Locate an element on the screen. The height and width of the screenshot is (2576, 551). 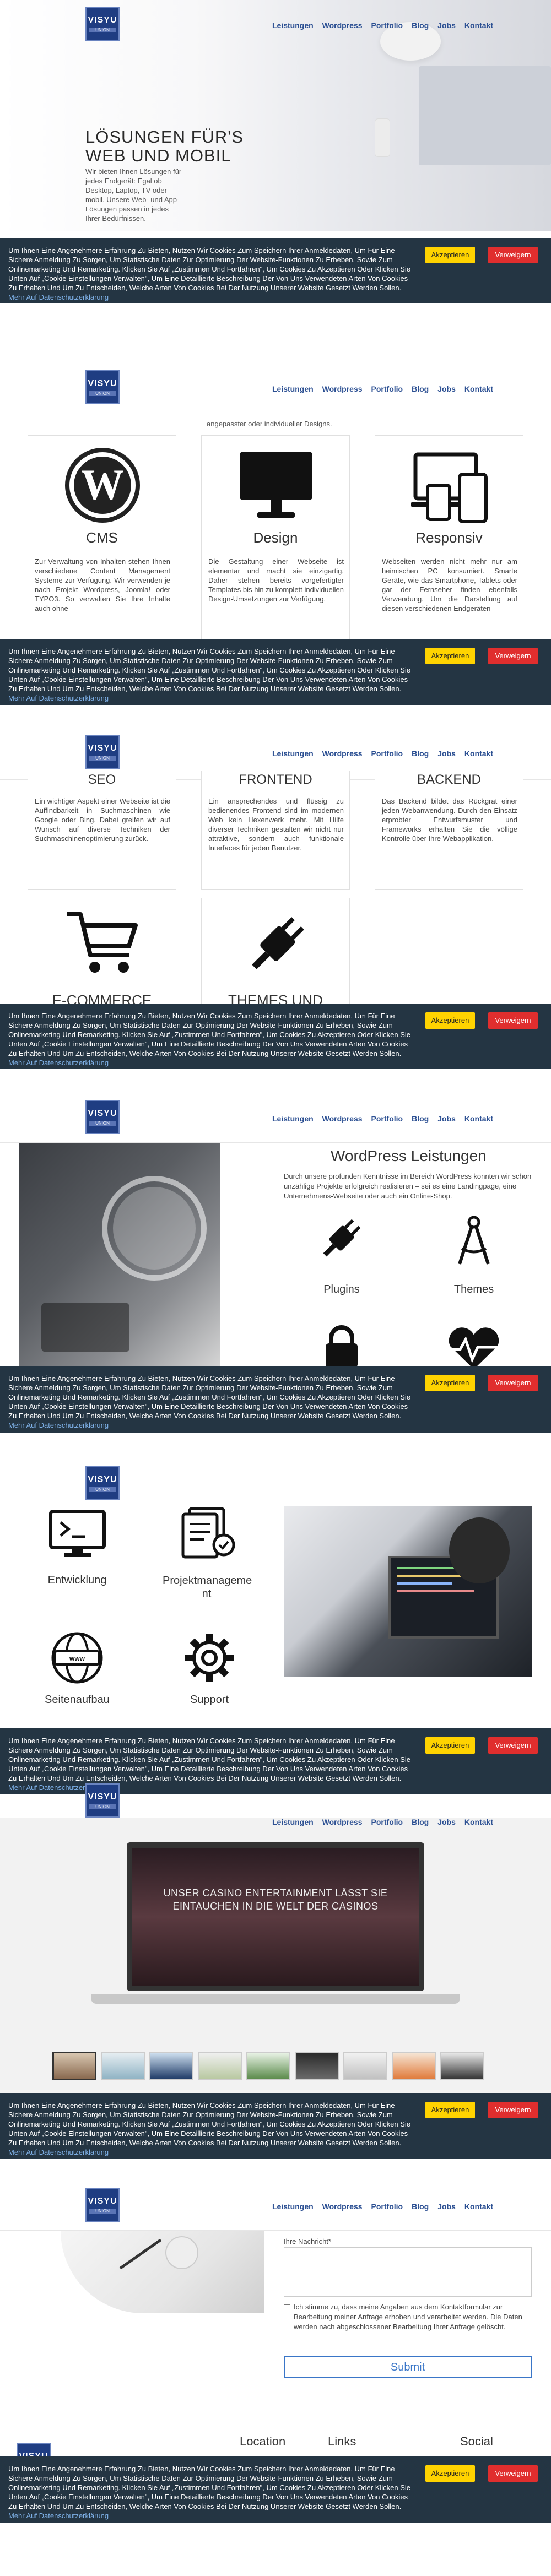
screen-line: EINTAUCHEN IN DIE WELT DER CASINOS is located at coordinates (275, 1907).